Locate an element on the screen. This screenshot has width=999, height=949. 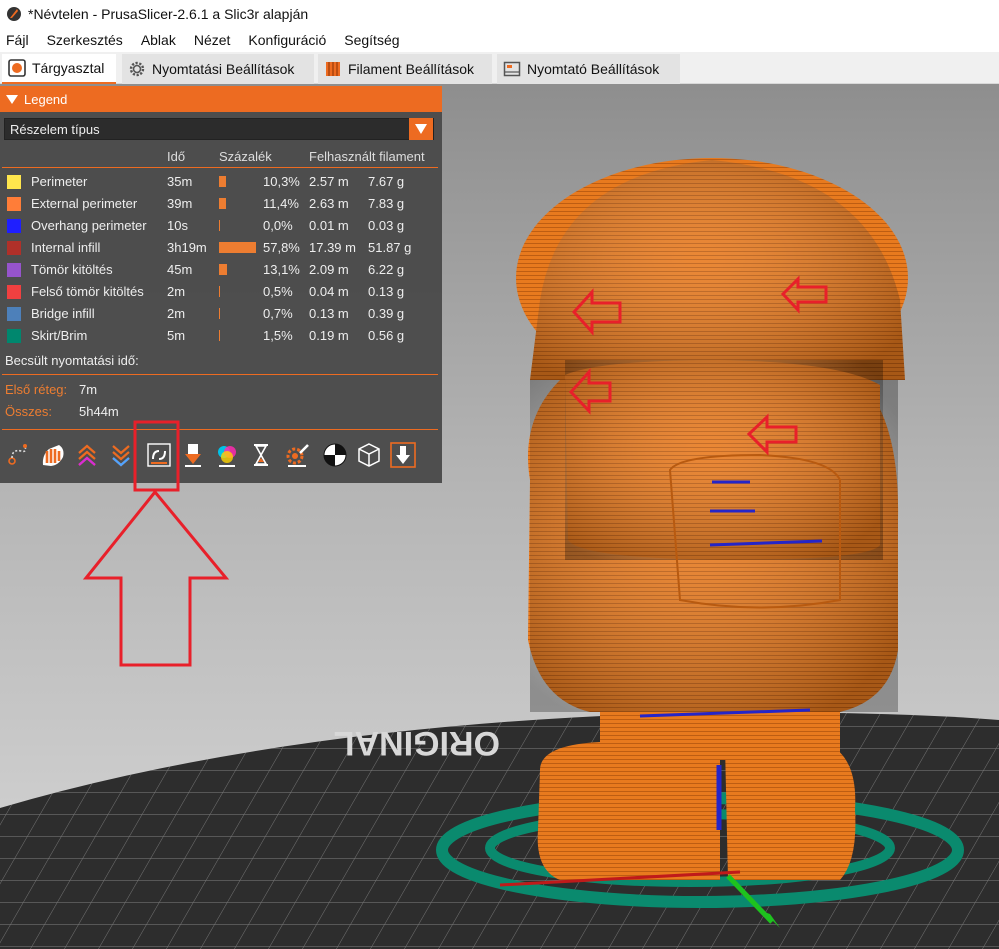
gear-icon is located at coordinates (137, 69).